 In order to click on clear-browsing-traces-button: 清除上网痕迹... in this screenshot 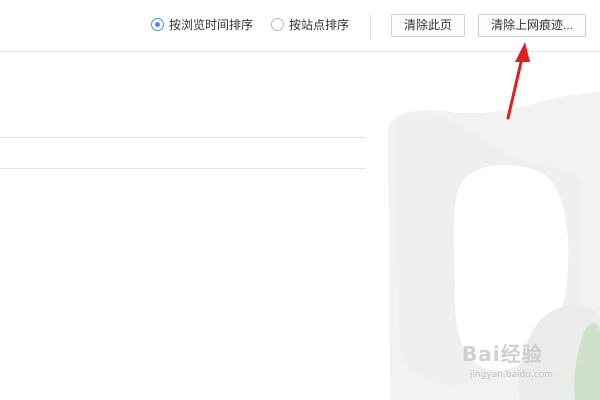, I will do `click(532, 25)`.